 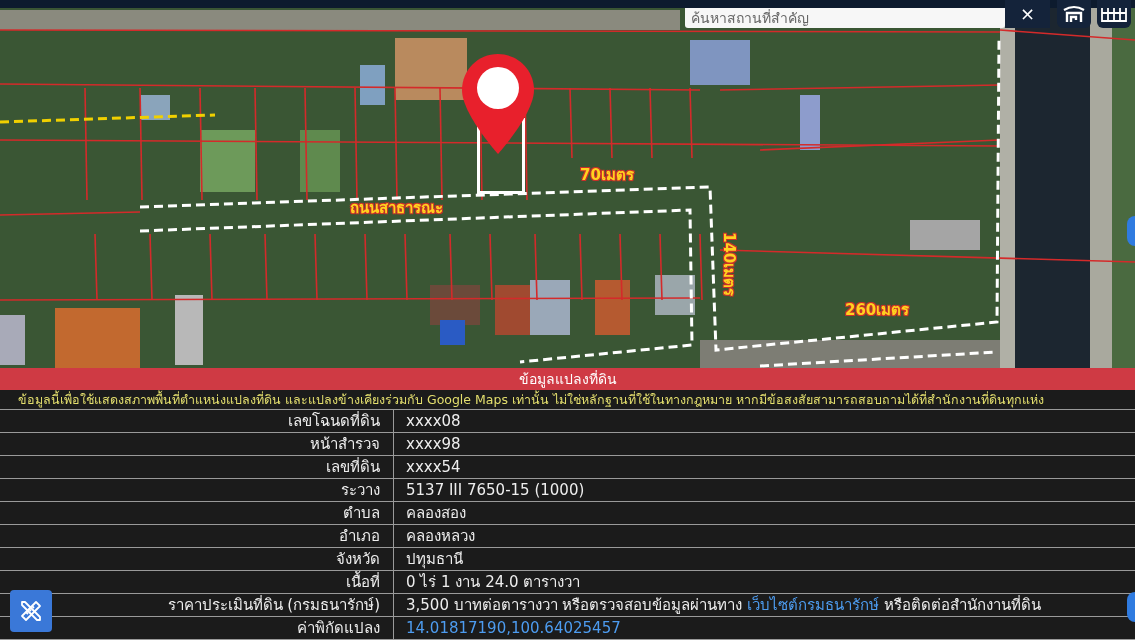 I want to click on row-label: หน้าสำรวจ, so click(x=345, y=444).